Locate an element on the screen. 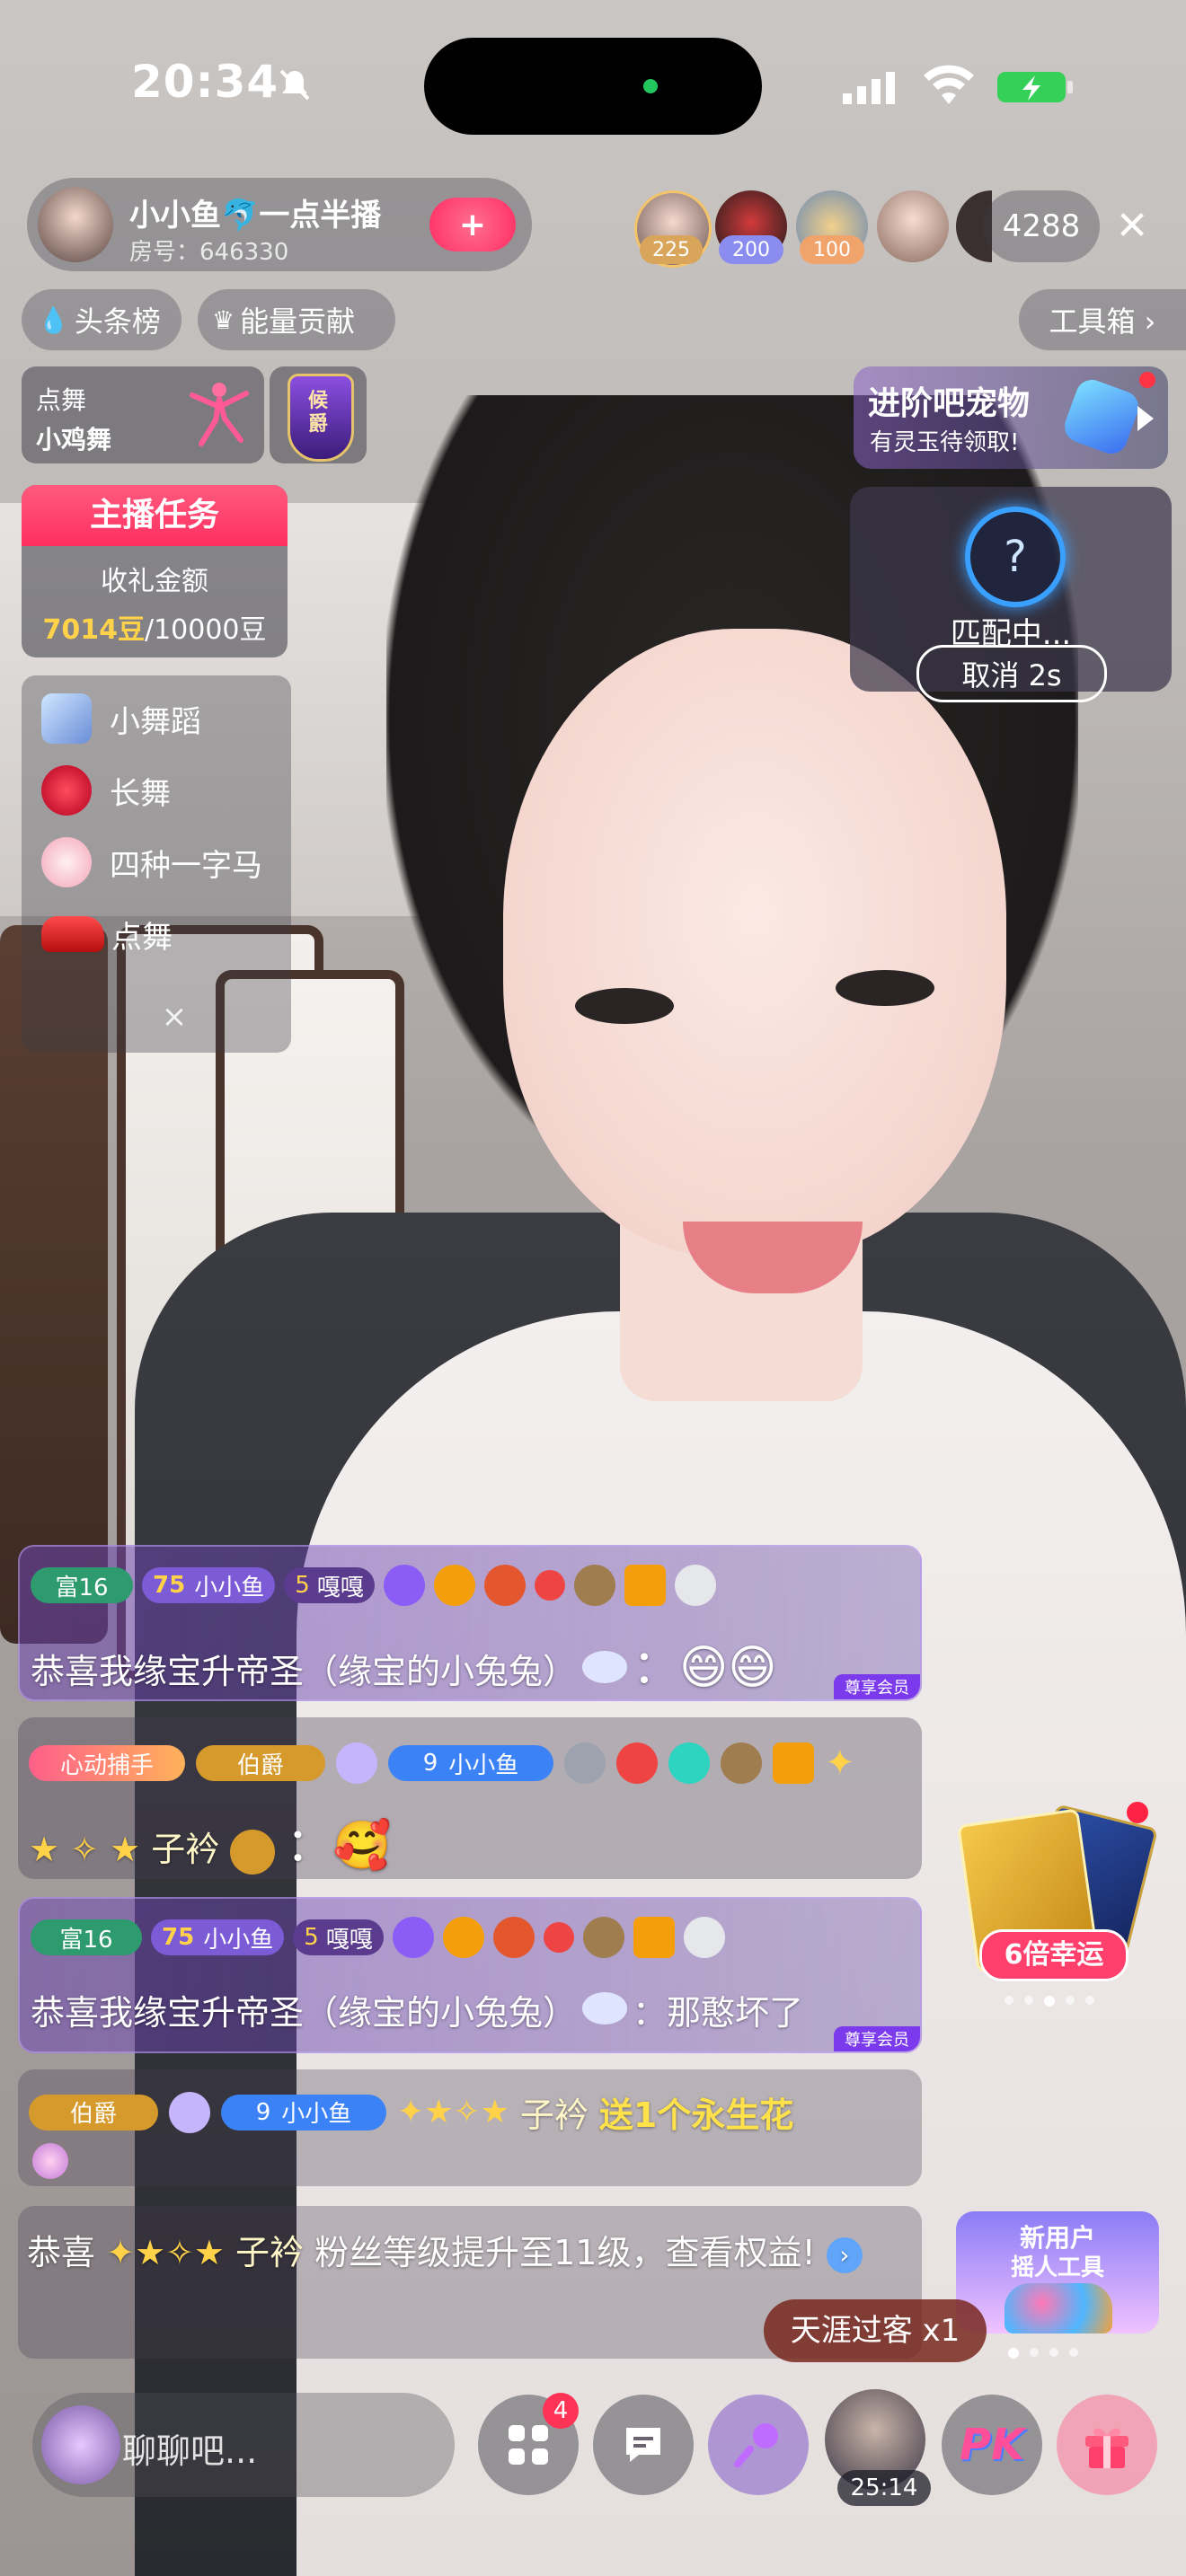  sparkle-icons: ✦★✧★ is located at coordinates (165, 2252).